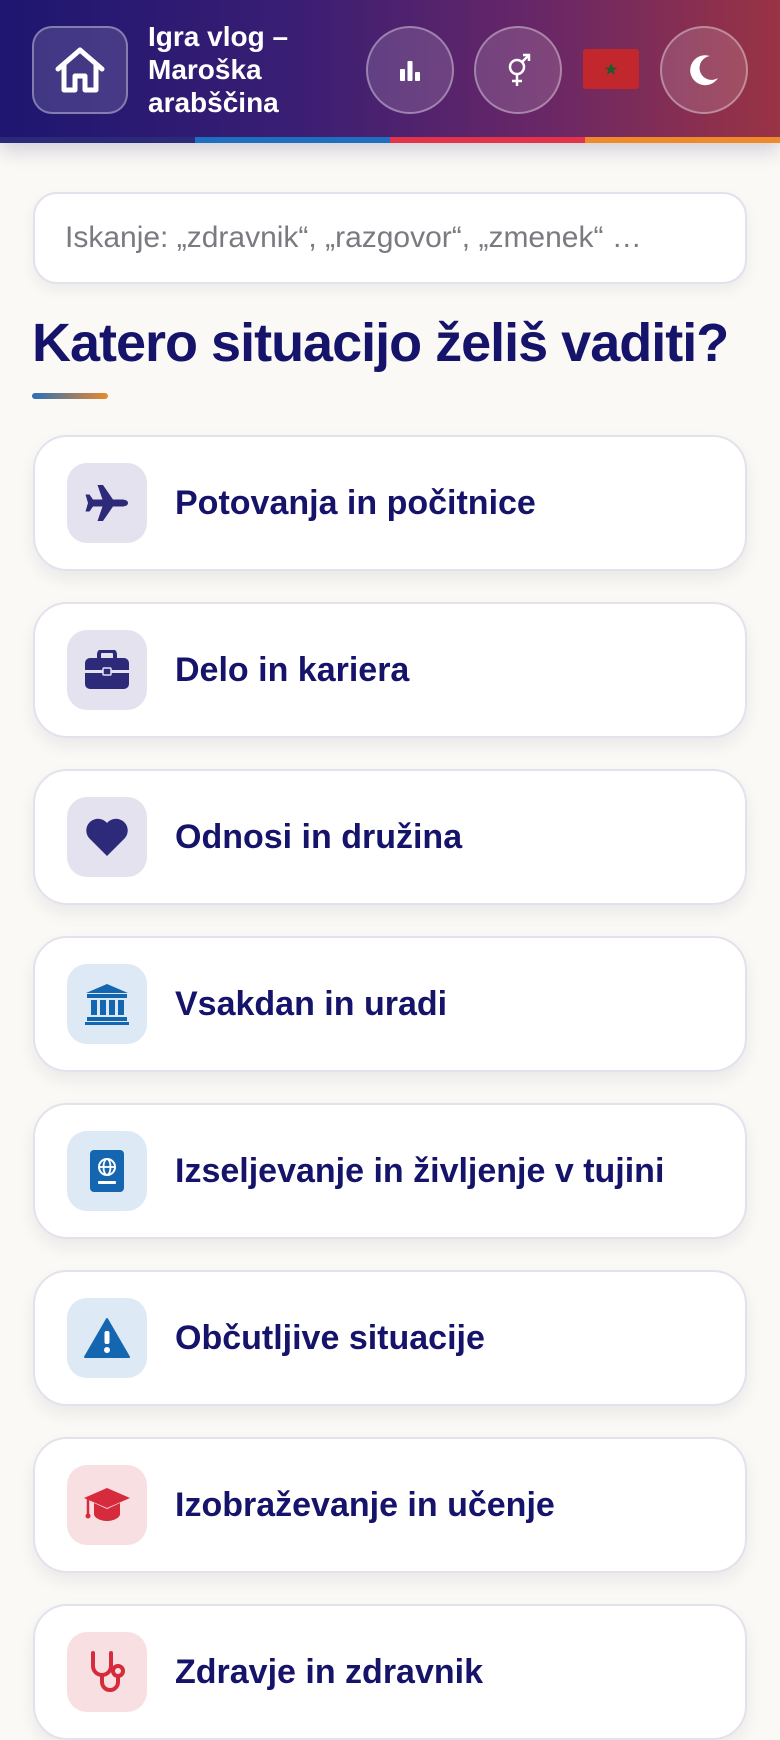 This screenshot has width=780, height=1740. Describe the element at coordinates (218, 69) in the screenshot. I see `app-title: Igra vlog – Maroška arabščina` at that location.